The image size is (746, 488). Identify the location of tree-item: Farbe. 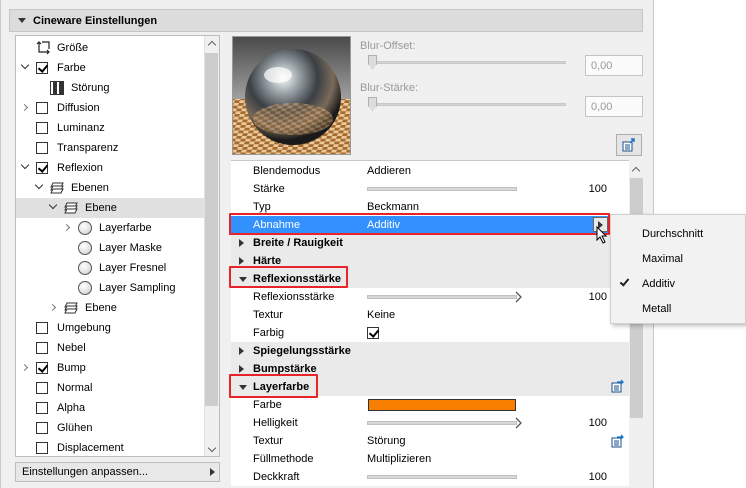
(110, 68).